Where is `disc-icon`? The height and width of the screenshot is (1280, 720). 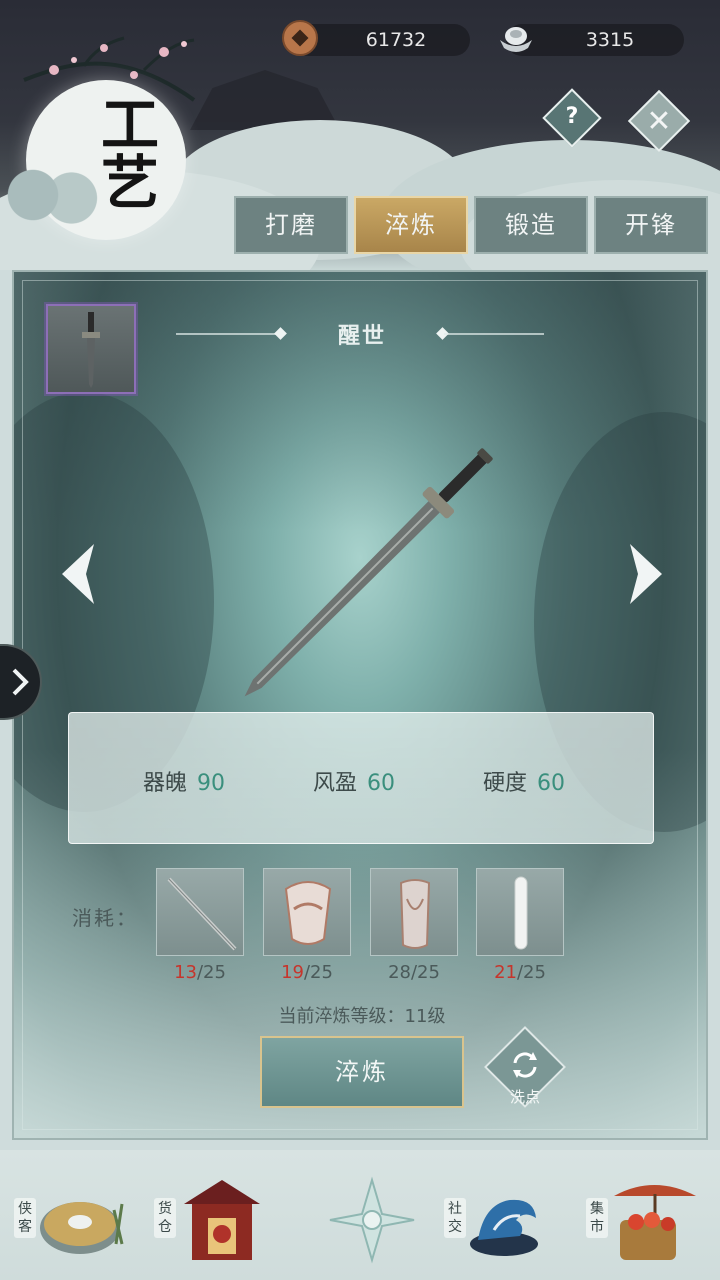 disc-icon is located at coordinates (82, 1228).